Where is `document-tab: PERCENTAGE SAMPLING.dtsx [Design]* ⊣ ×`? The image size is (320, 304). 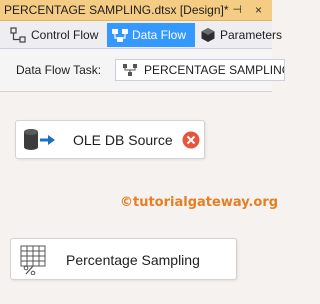
document-tab: PERCENTAGE SAMPLING.dtsx [Design]* ⊣ × is located at coordinates (136, 10).